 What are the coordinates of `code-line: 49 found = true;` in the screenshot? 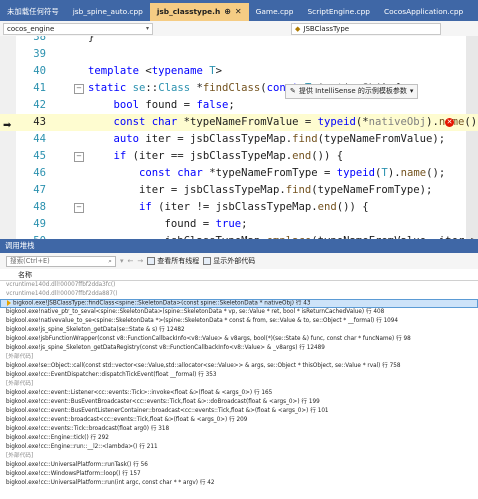 It's located at (239, 224).